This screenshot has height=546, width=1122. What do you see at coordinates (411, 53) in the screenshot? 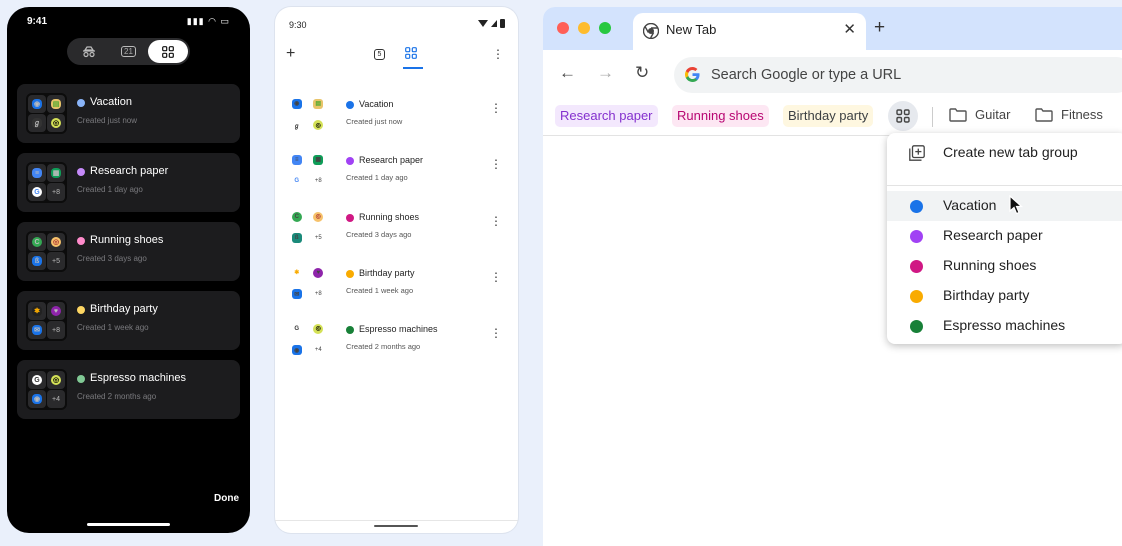
I see `tab-groups-icon` at bounding box center [411, 53].